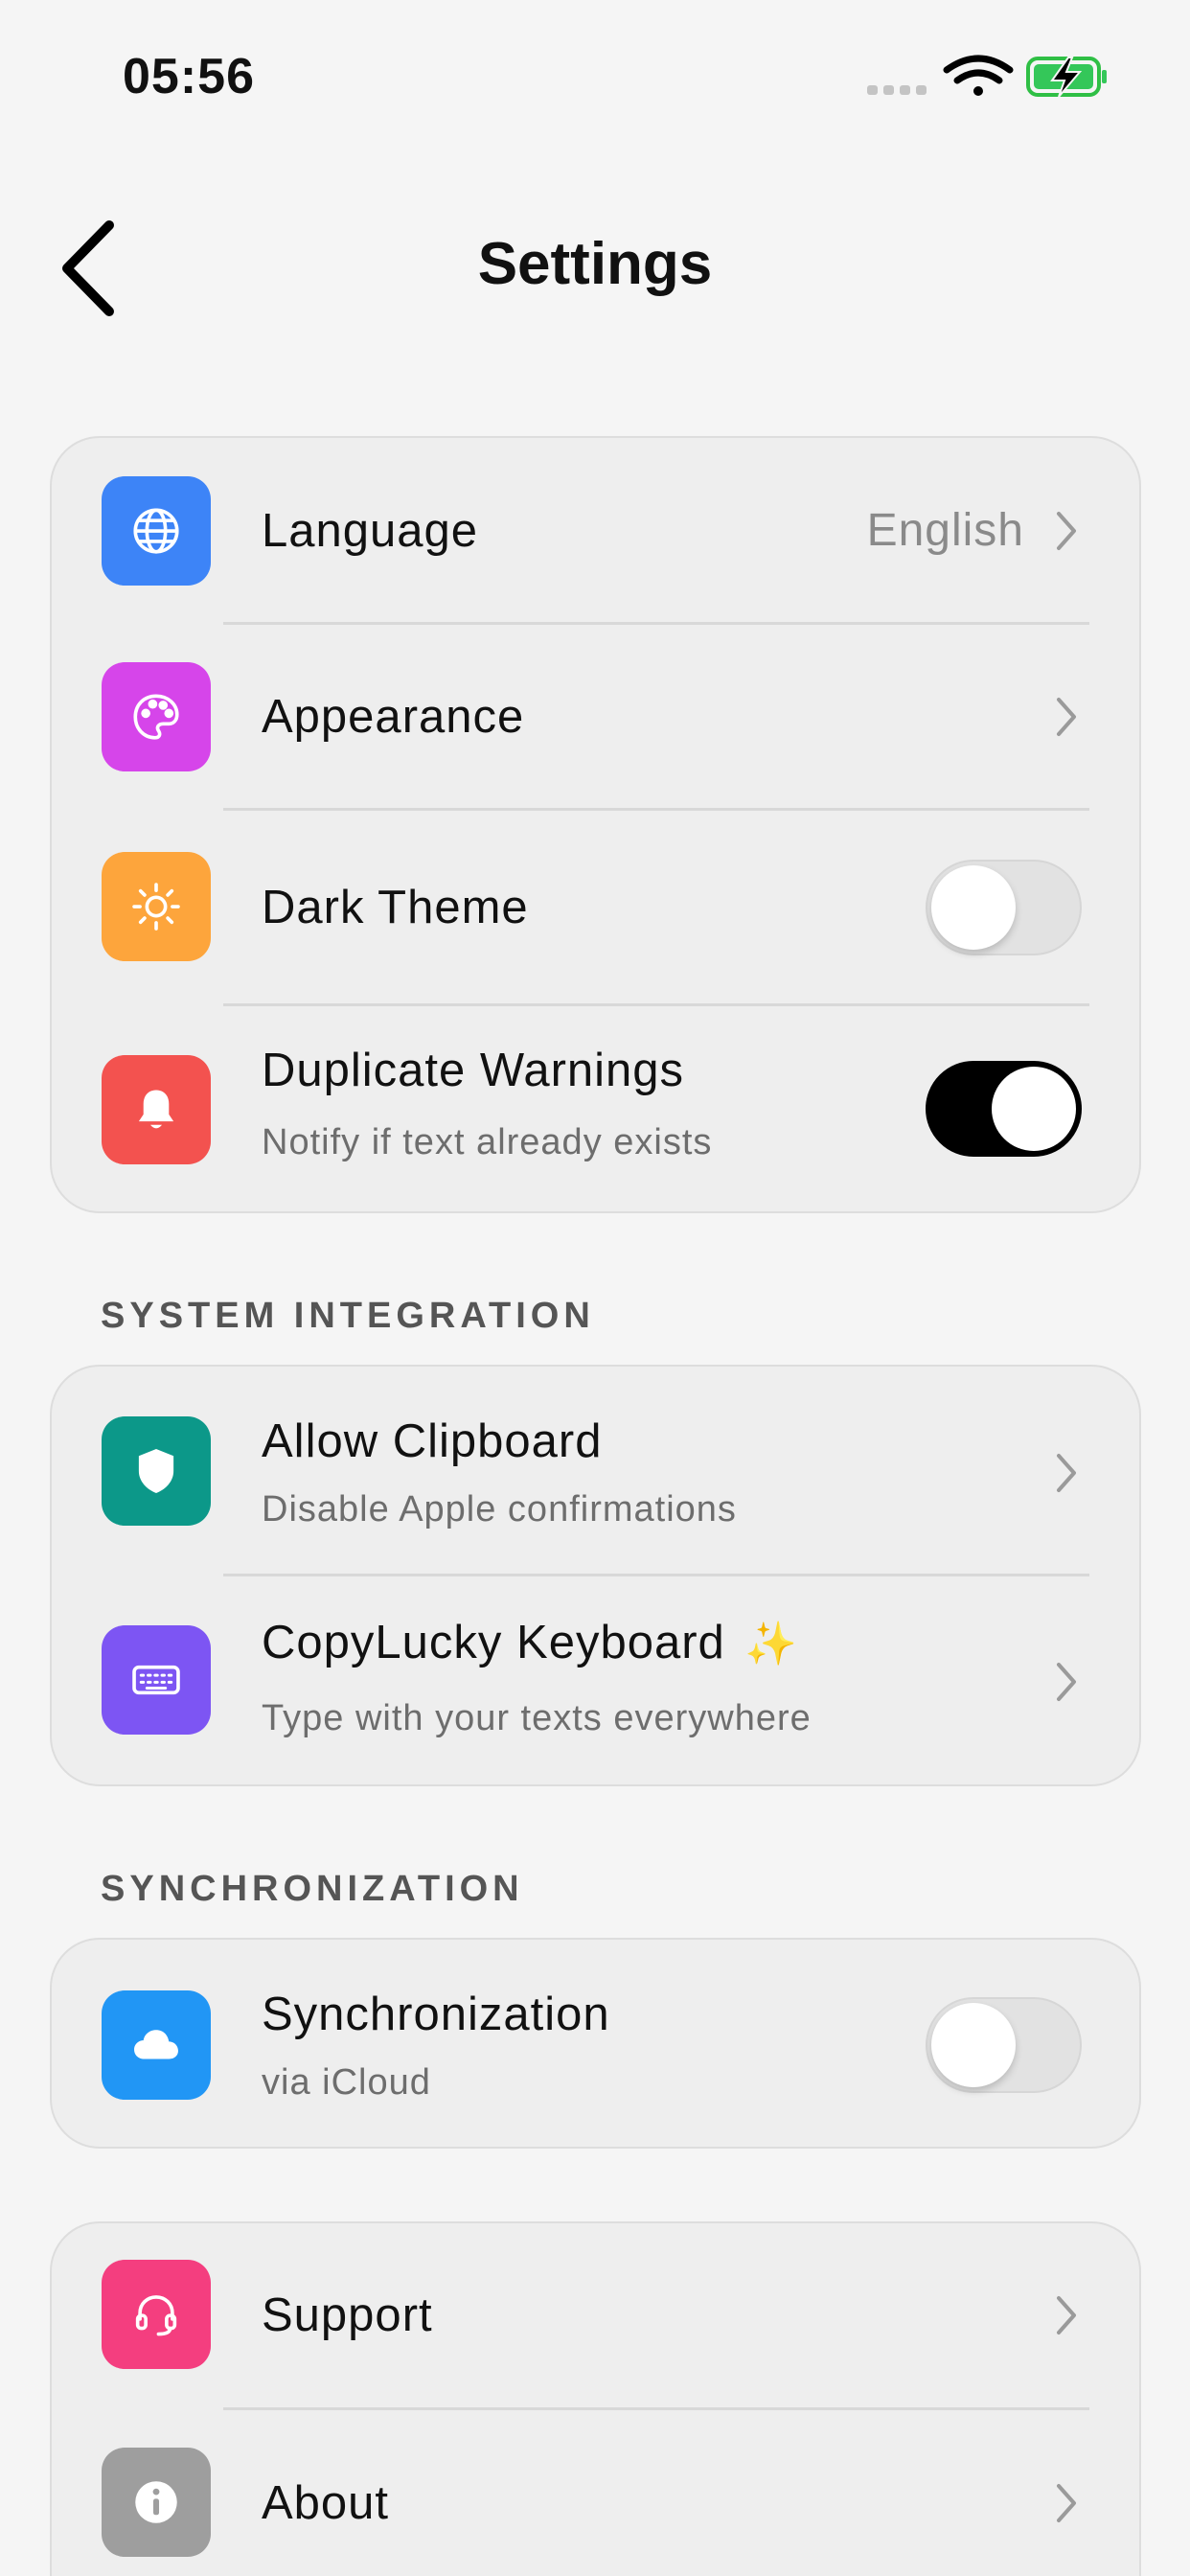  I want to click on language-icon-tile, so click(156, 531).